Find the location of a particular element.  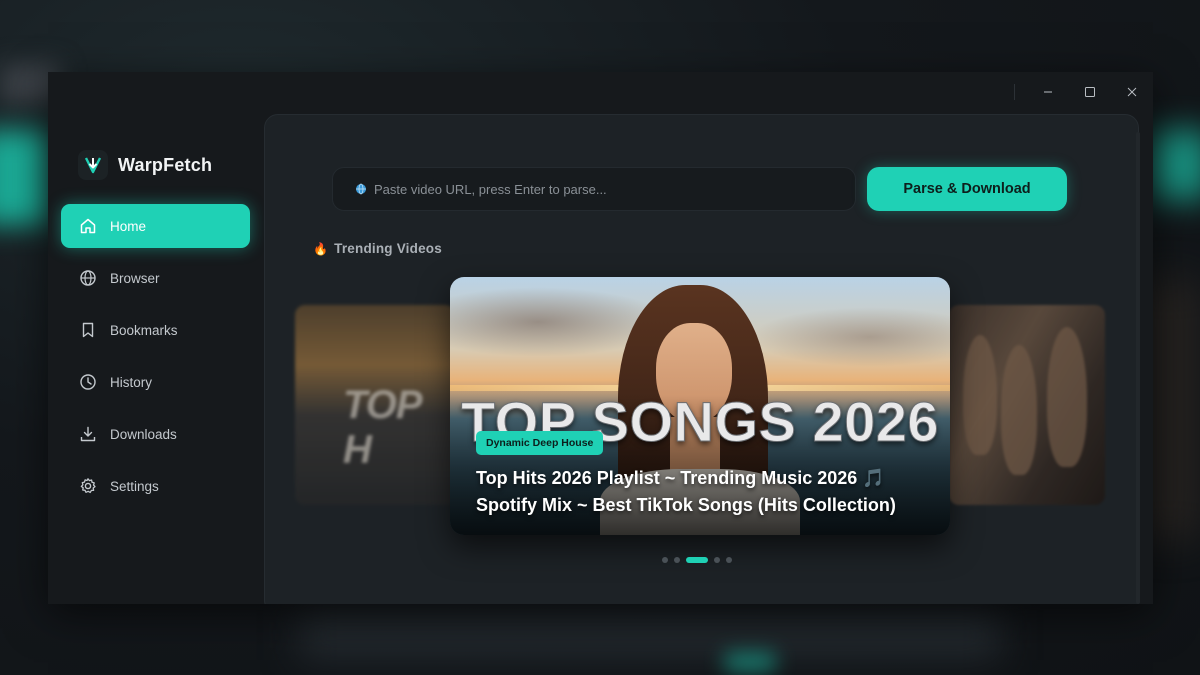

sidebar-item-settings: Settings is located at coordinates (155, 486).